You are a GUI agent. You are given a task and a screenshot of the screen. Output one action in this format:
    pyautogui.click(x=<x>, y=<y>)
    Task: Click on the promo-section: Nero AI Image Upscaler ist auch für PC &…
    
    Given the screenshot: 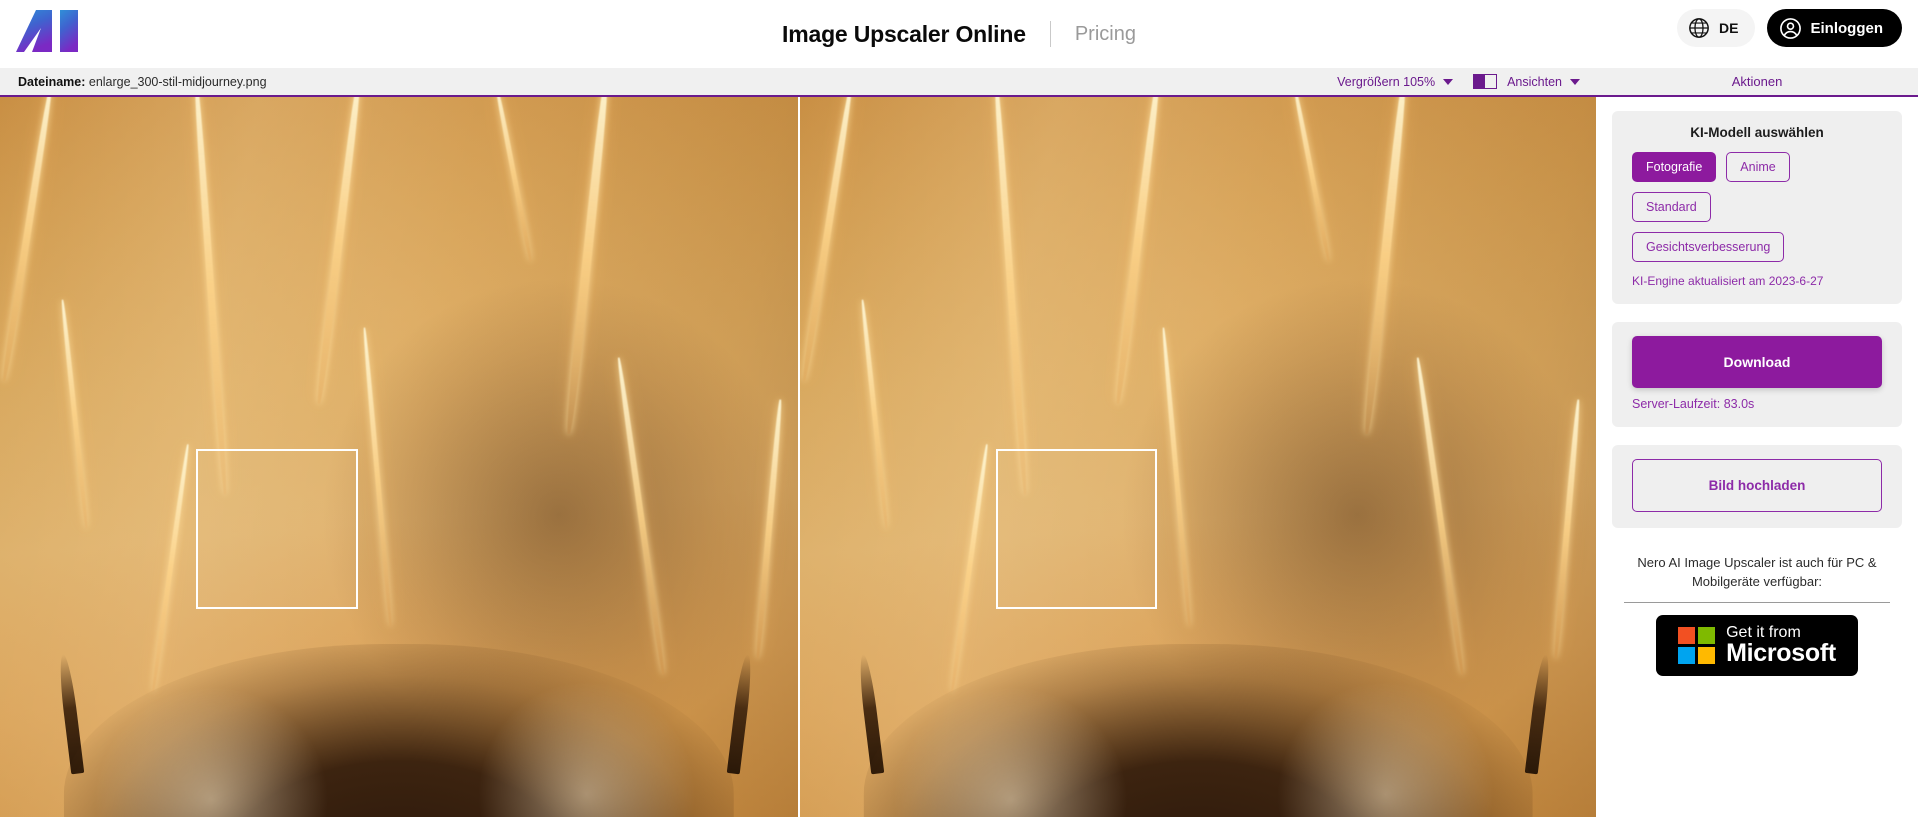 What is the action you would take?
    pyautogui.click(x=1757, y=615)
    